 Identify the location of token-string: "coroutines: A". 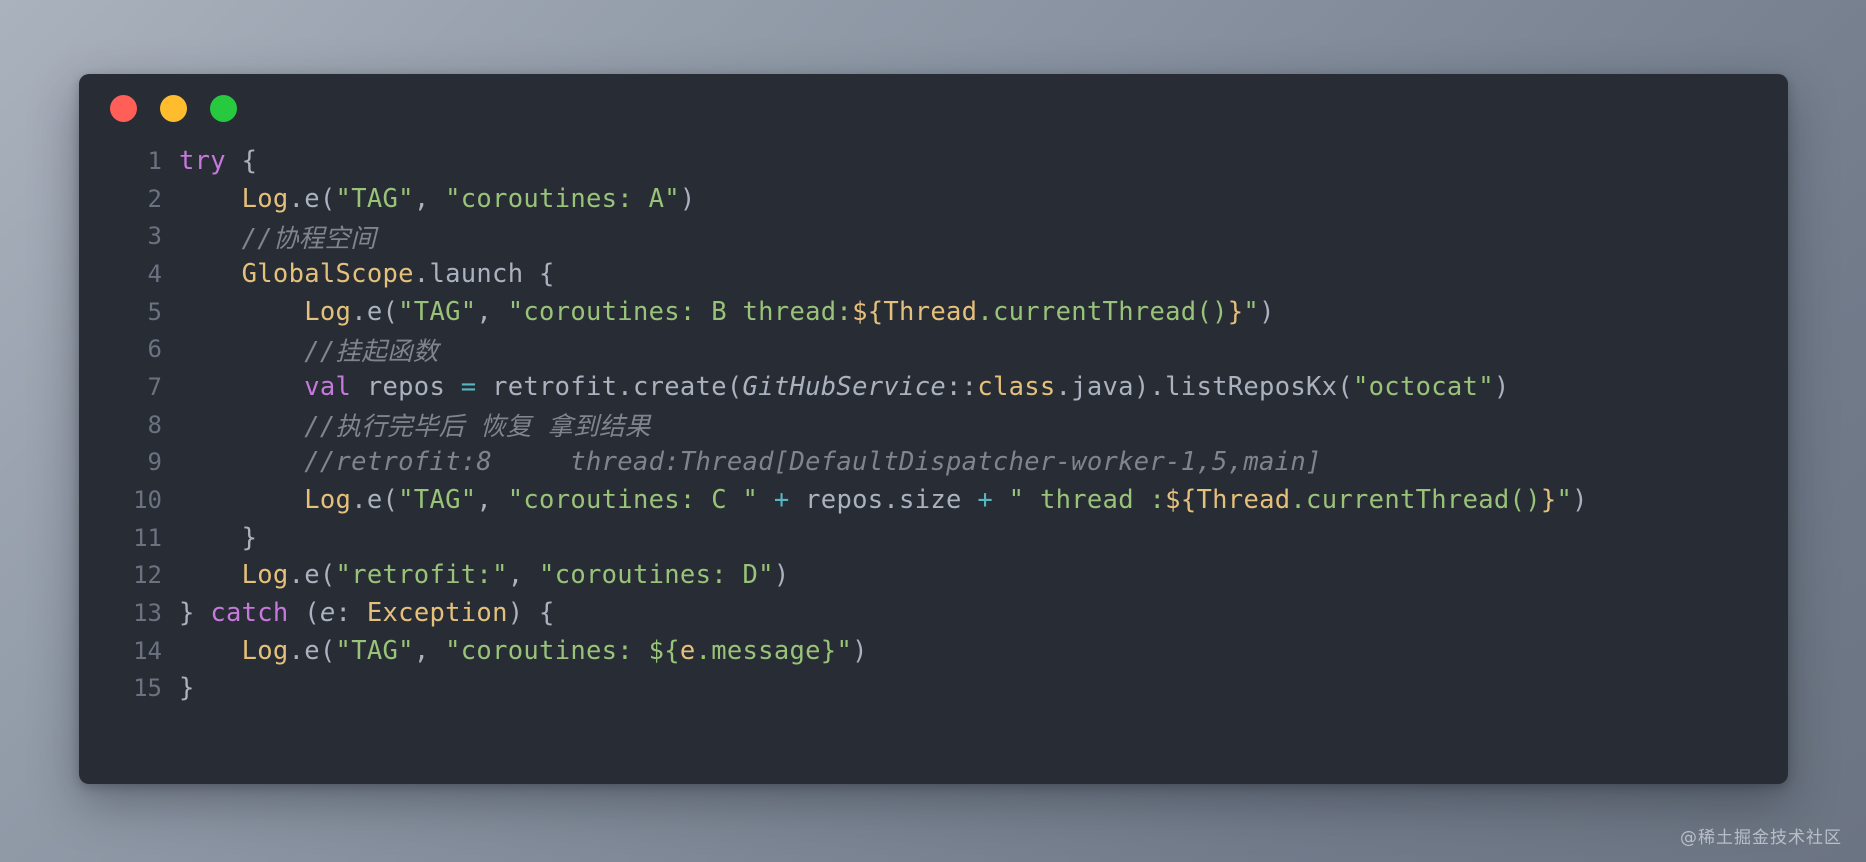
(562, 198).